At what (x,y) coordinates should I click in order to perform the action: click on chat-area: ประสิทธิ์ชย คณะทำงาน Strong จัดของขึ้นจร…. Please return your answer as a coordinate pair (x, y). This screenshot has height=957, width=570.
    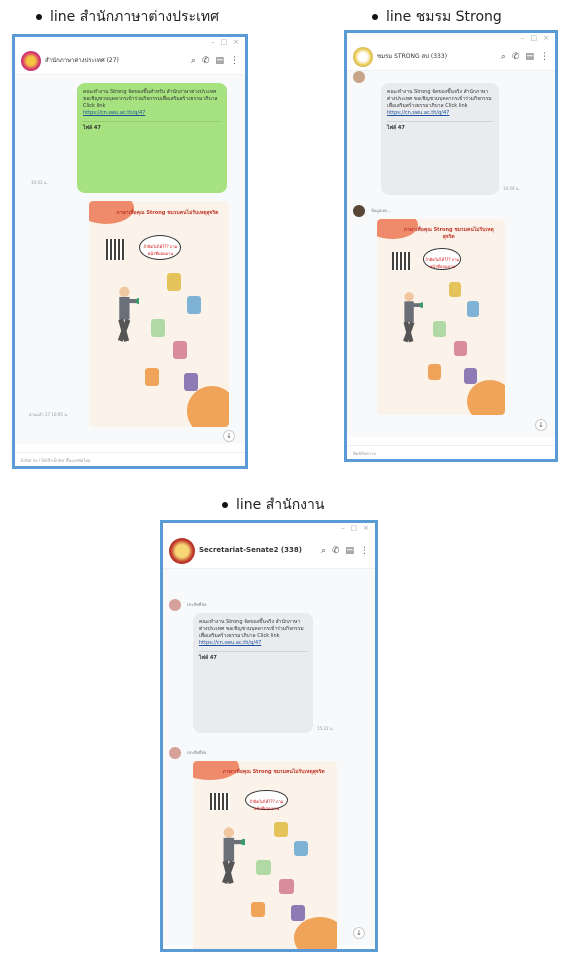
    Looking at the image, I should click on (269, 759).